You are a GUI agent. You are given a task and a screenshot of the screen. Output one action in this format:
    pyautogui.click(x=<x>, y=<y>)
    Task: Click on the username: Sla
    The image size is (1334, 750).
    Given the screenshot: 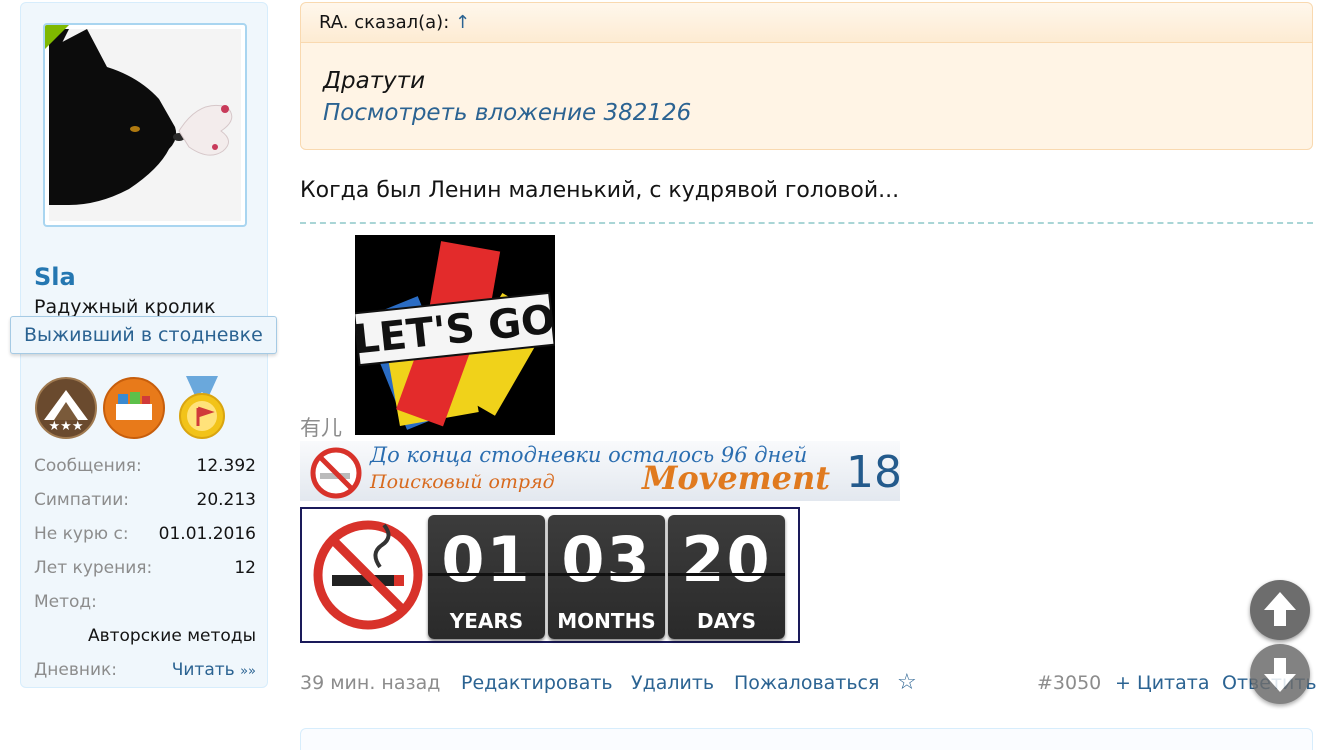 What is the action you would take?
    pyautogui.click(x=55, y=277)
    